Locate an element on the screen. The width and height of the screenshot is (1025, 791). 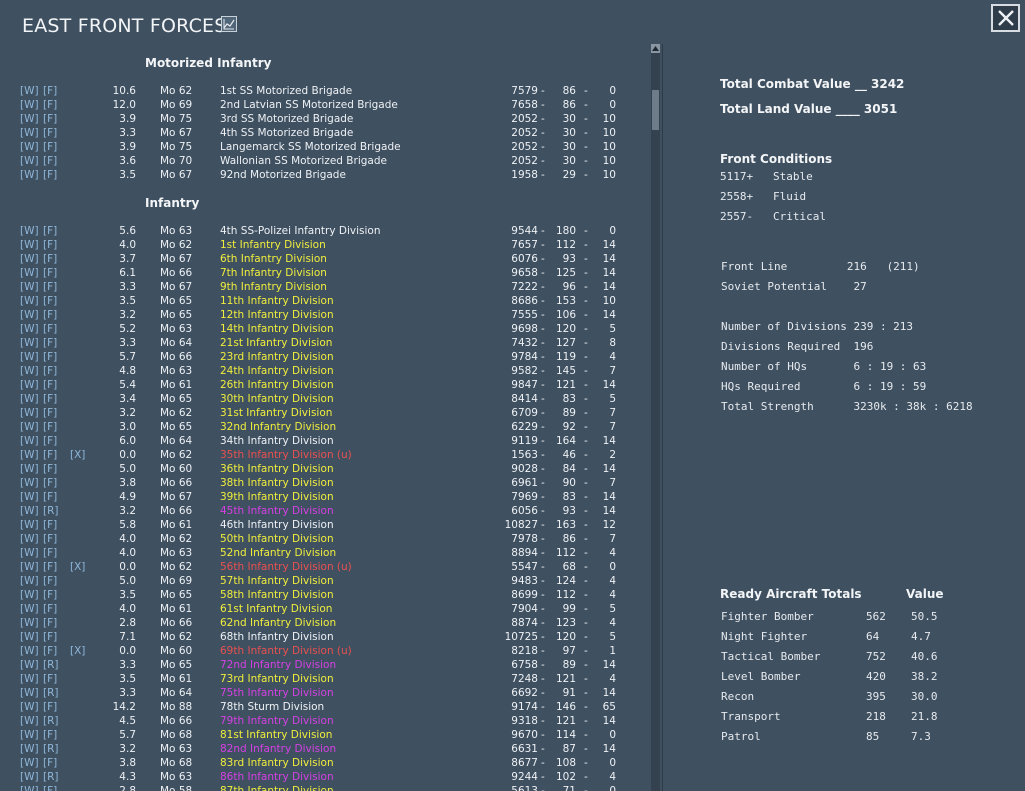
unit-name: 57th Infantry Division is located at coordinates (277, 581).